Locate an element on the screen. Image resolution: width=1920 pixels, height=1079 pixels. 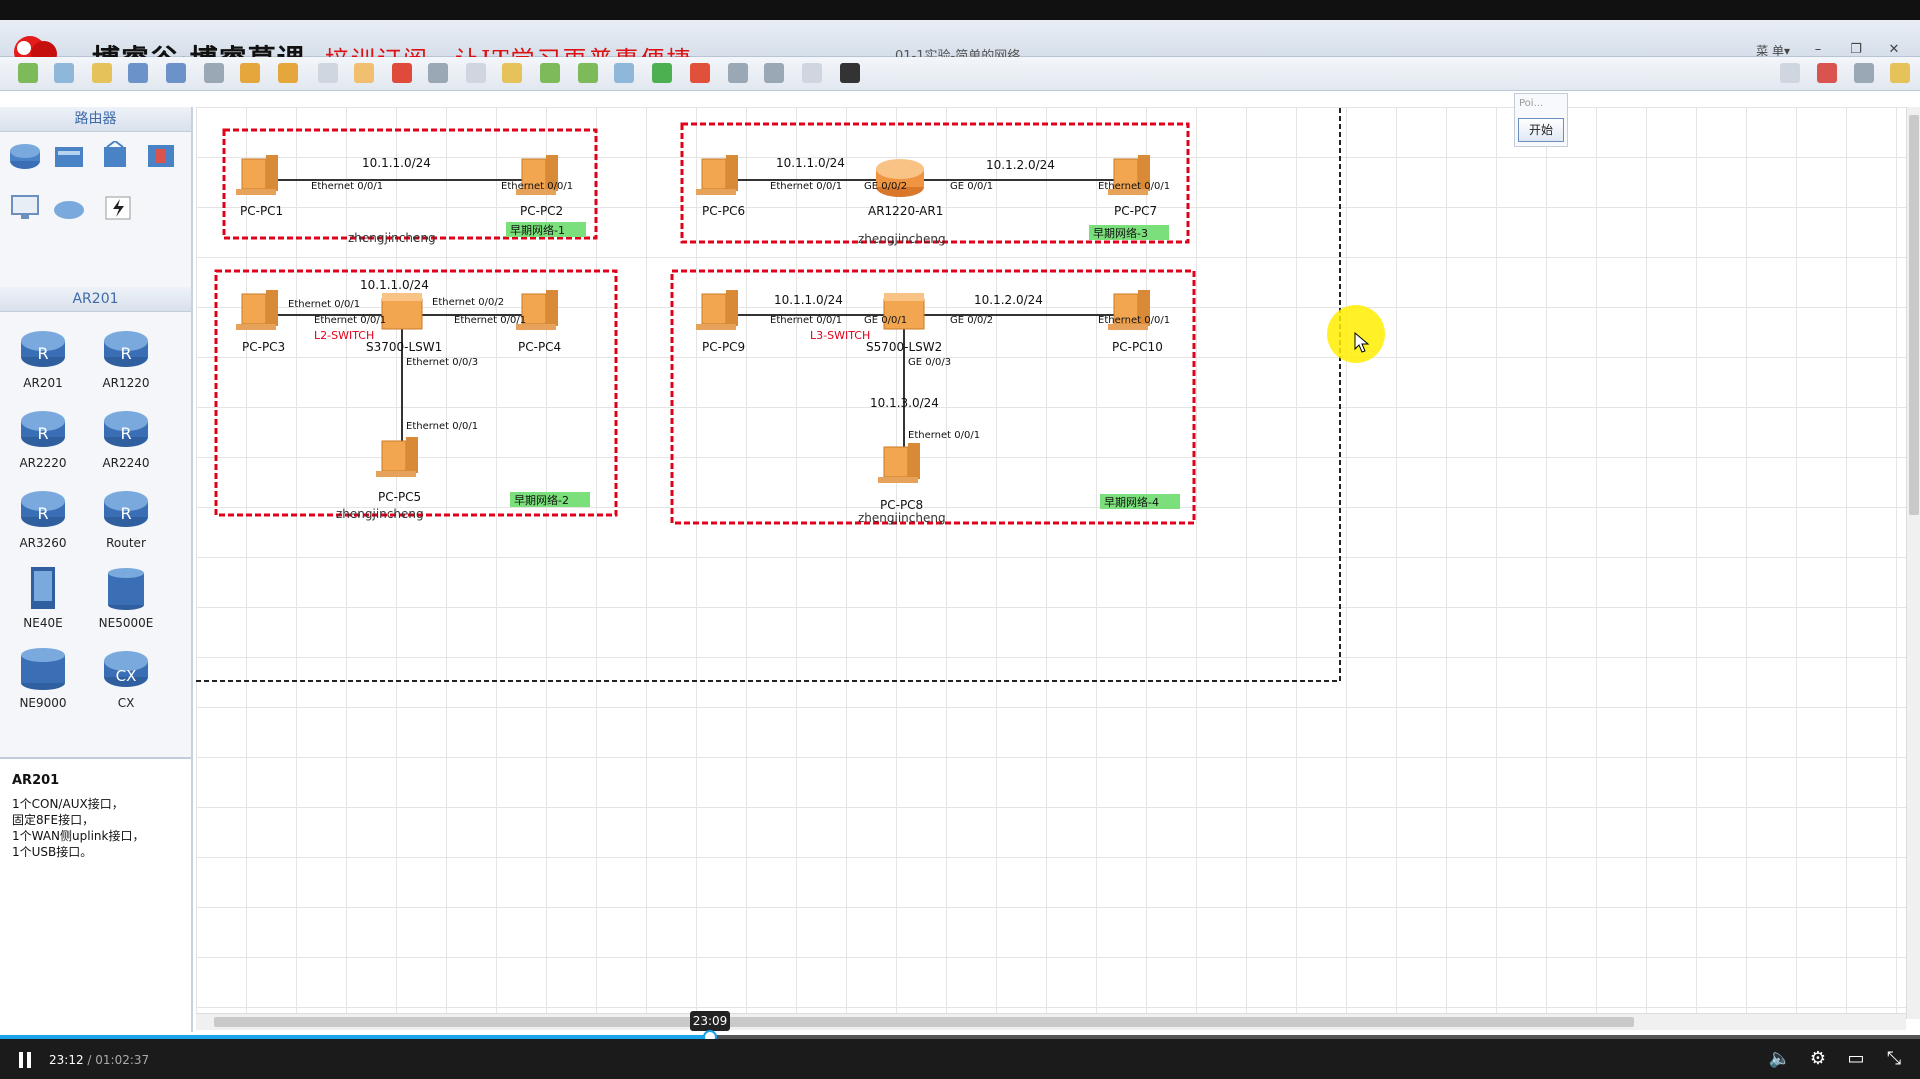
video-controls: 23:12 / 01:02:37 🔈 ⚙ ▭ ⤡ is located at coordinates (960, 1059).